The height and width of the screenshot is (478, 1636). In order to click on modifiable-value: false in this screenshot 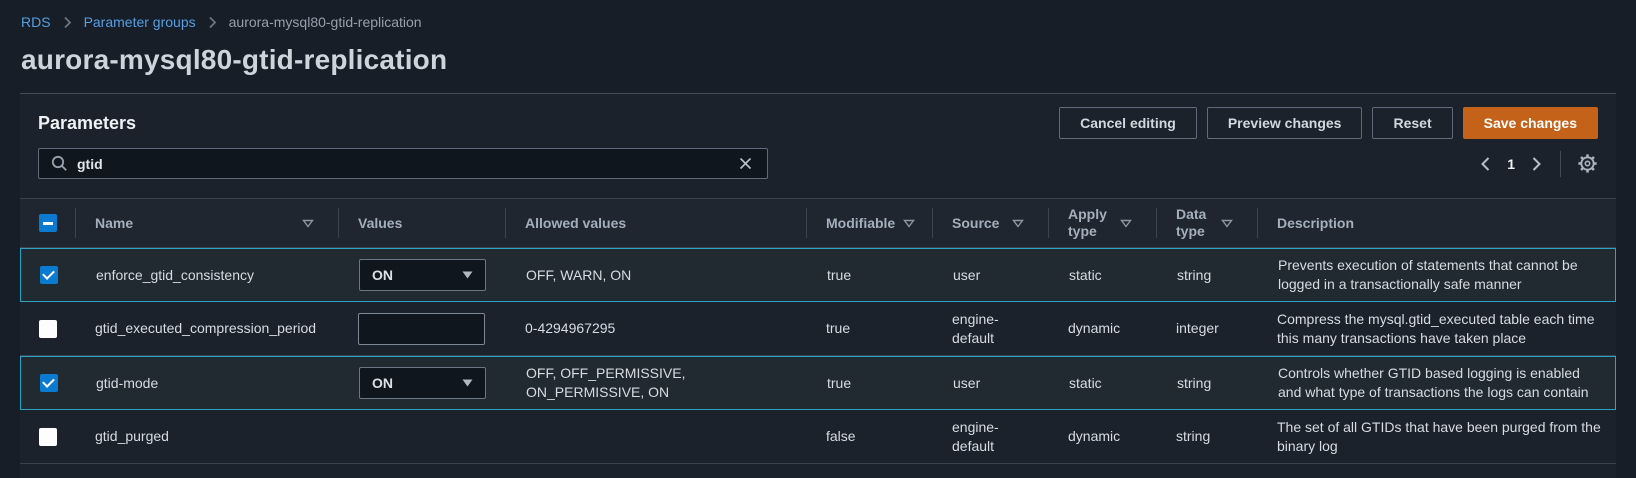, I will do `click(841, 436)`.